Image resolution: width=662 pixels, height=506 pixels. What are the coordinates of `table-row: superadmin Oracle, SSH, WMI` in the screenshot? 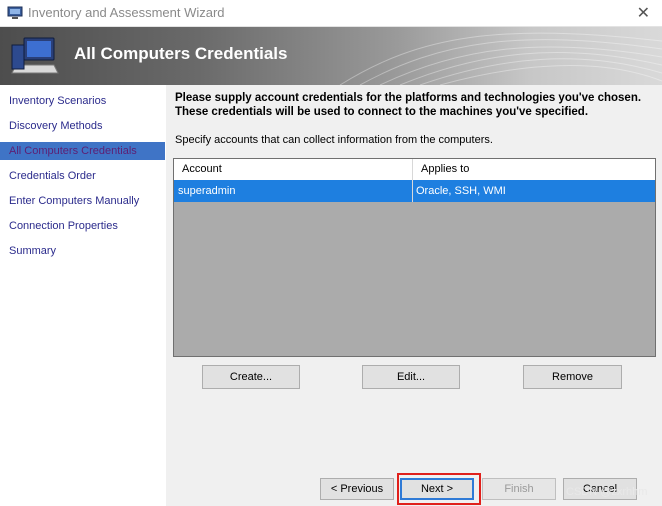 It's located at (414, 191).